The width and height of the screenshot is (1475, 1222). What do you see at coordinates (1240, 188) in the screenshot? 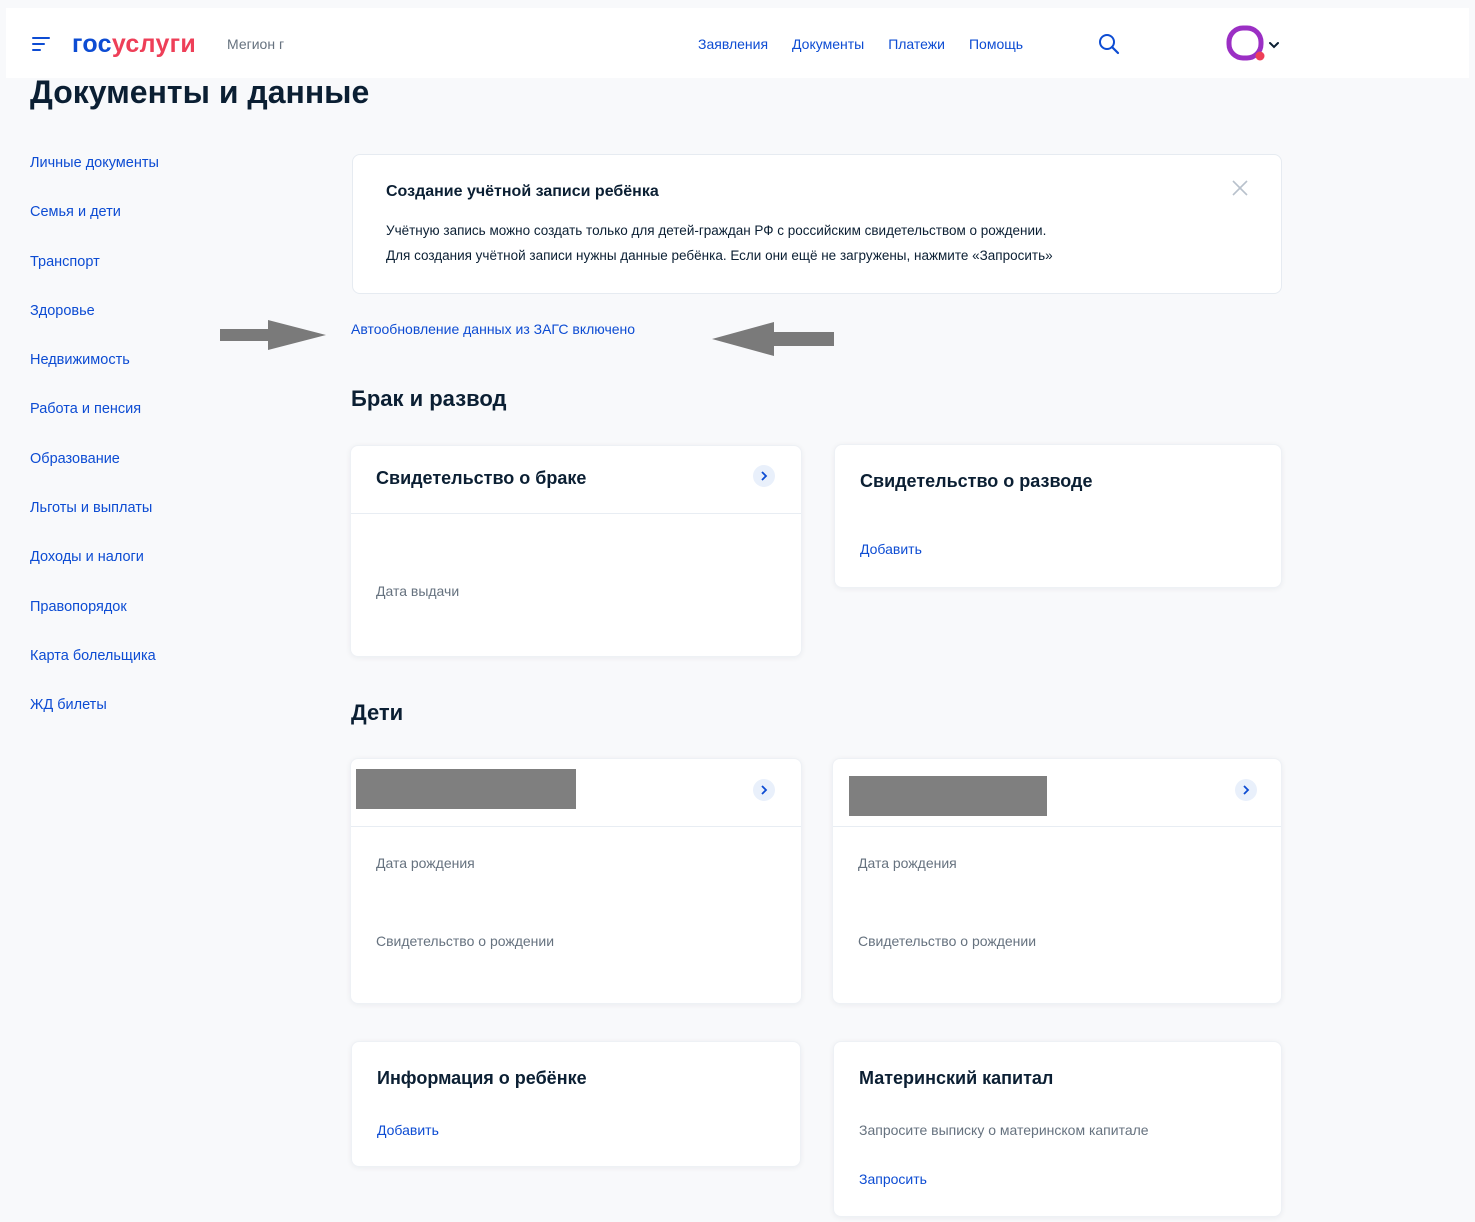
I see `close-icon` at bounding box center [1240, 188].